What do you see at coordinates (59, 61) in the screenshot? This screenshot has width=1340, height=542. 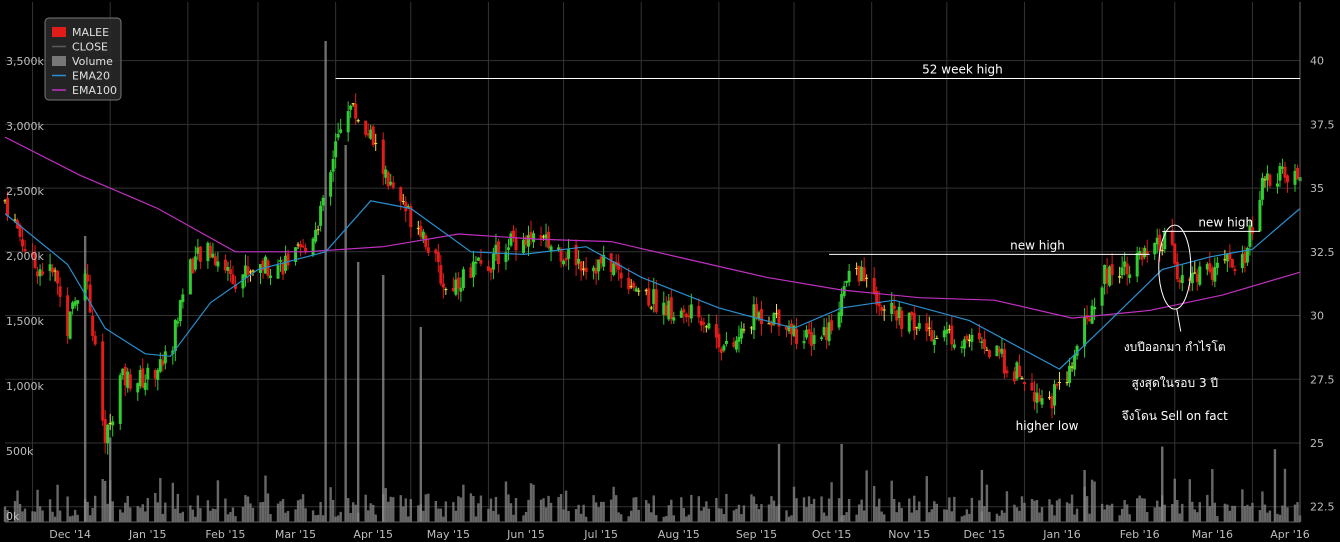 I see `legend-swatch` at bounding box center [59, 61].